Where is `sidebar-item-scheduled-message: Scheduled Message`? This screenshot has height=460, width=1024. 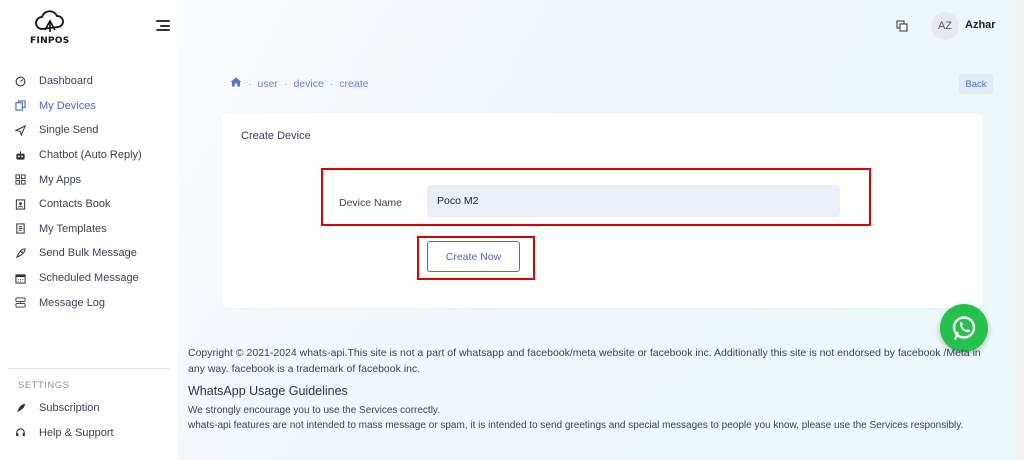 sidebar-item-scheduled-message: Scheduled Message is located at coordinates (89, 278).